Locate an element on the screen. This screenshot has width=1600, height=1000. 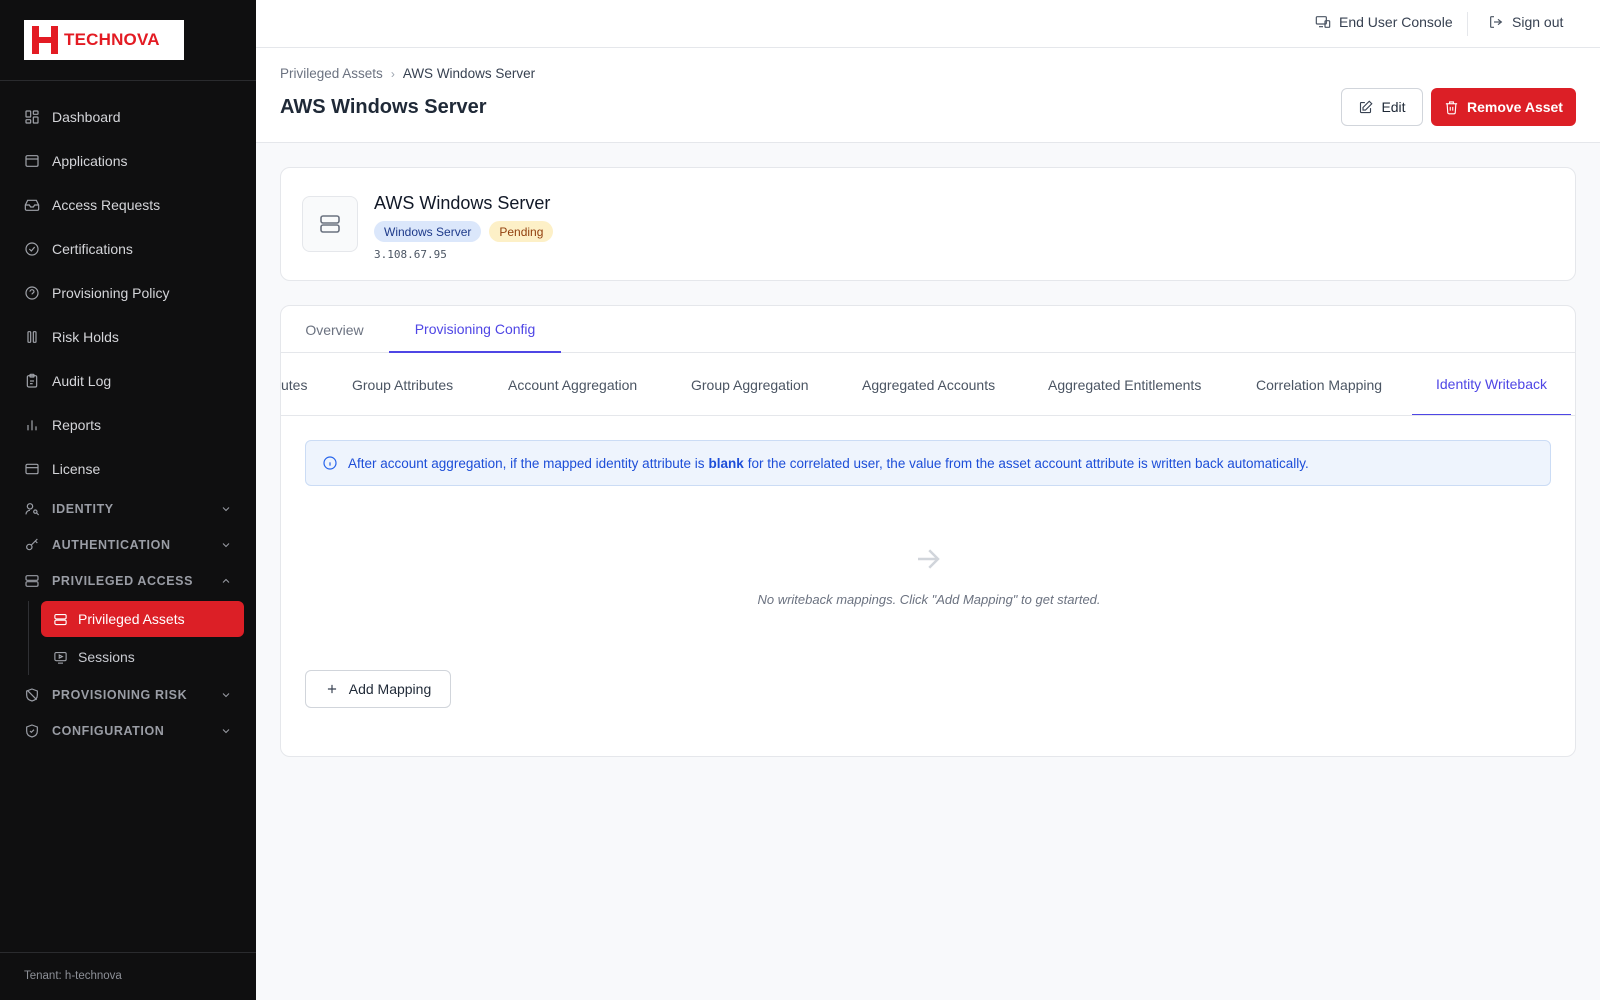
bar-chart-icon is located at coordinates (32, 425).